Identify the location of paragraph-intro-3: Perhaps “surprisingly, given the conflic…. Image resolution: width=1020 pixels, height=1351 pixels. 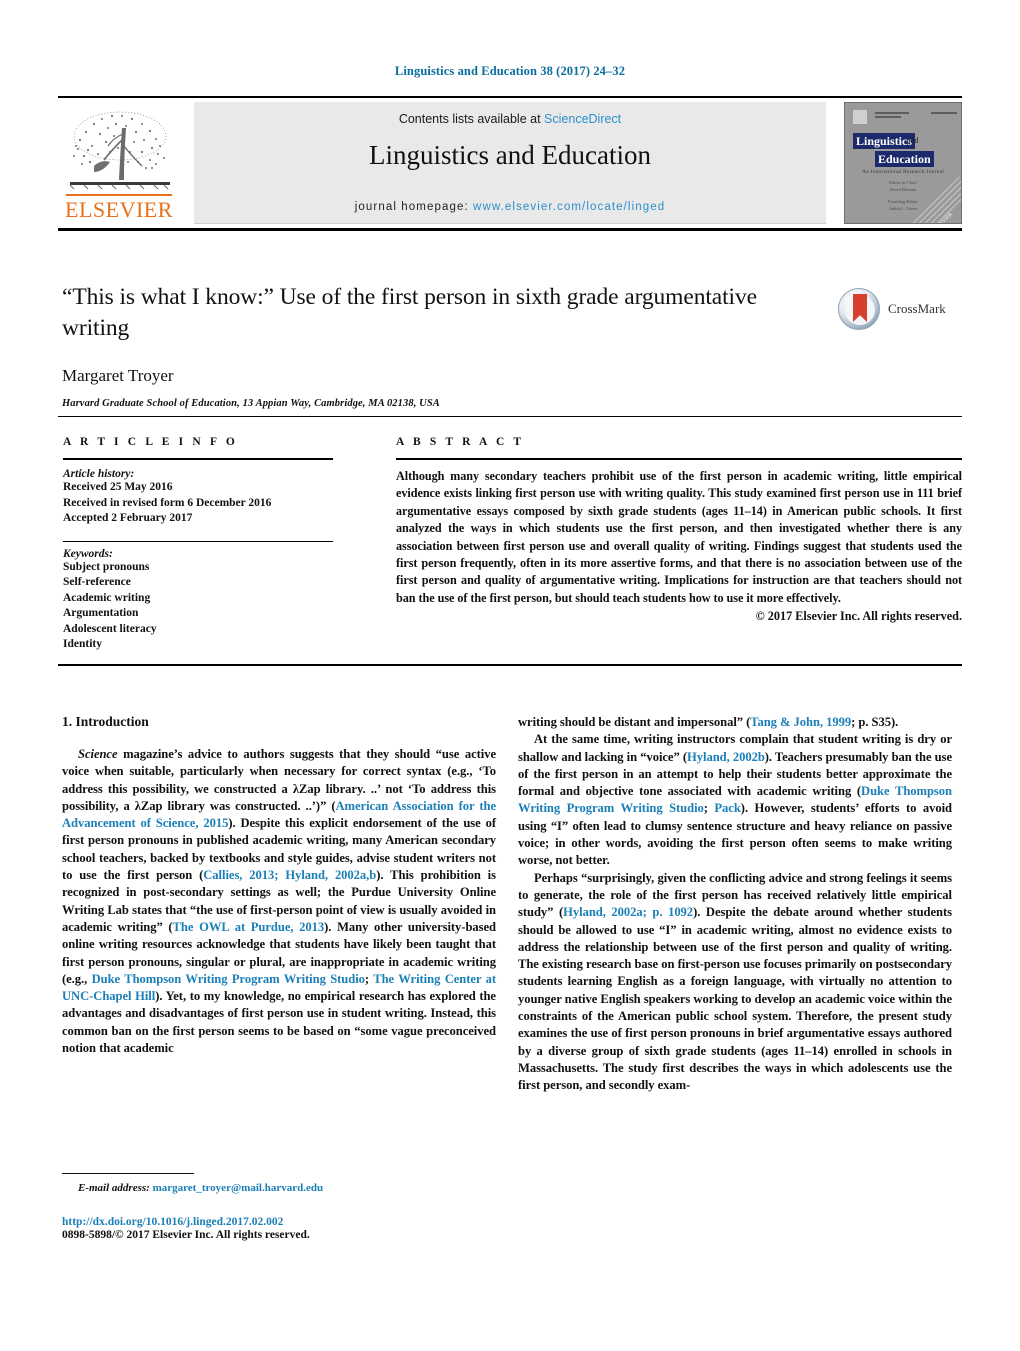
(735, 982).